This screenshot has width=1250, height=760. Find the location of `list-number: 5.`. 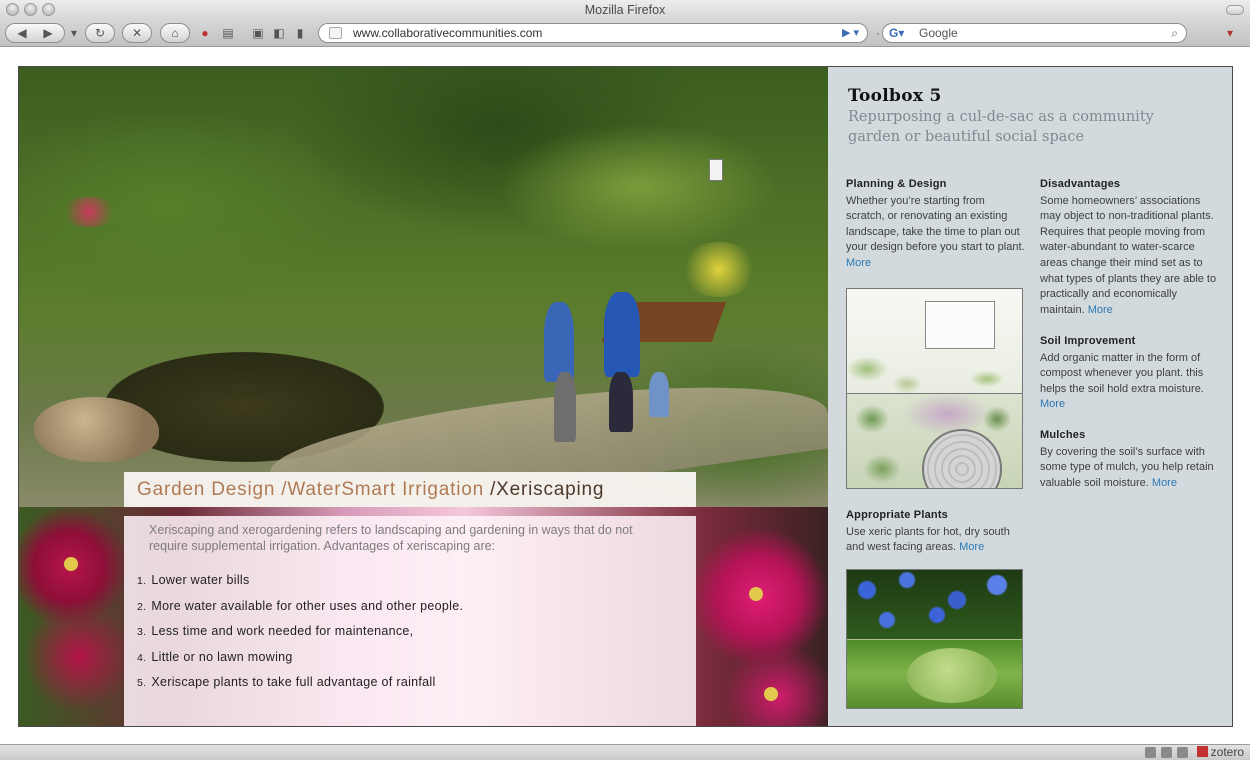

list-number: 5. is located at coordinates (142, 683).